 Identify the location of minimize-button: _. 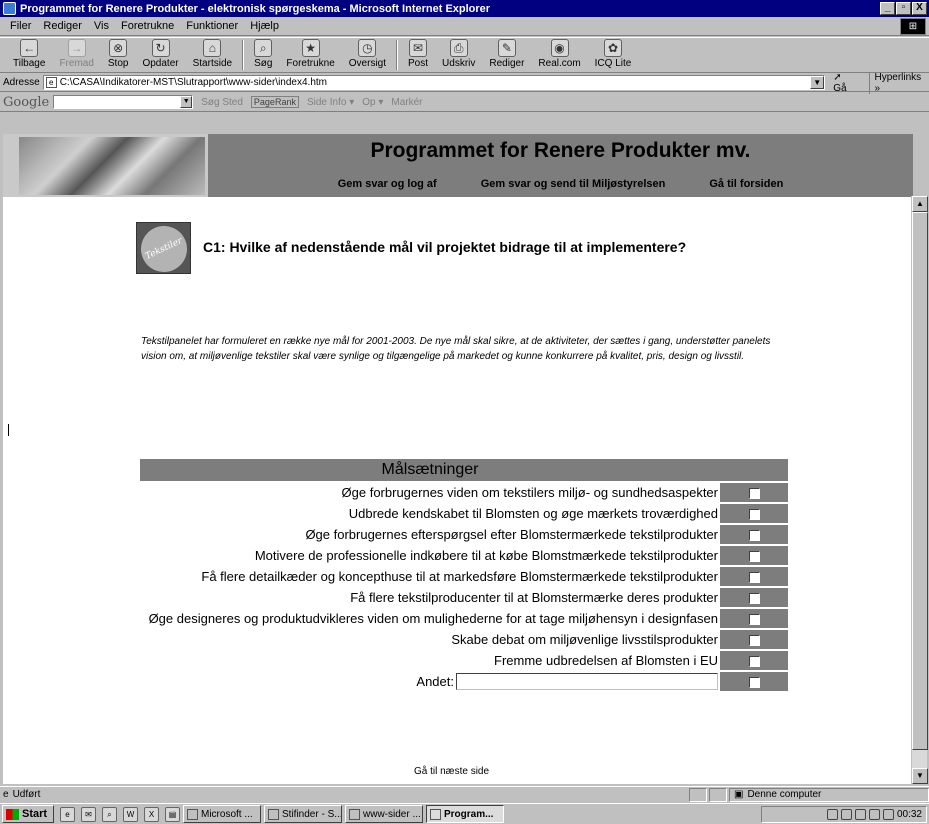
(887, 8).